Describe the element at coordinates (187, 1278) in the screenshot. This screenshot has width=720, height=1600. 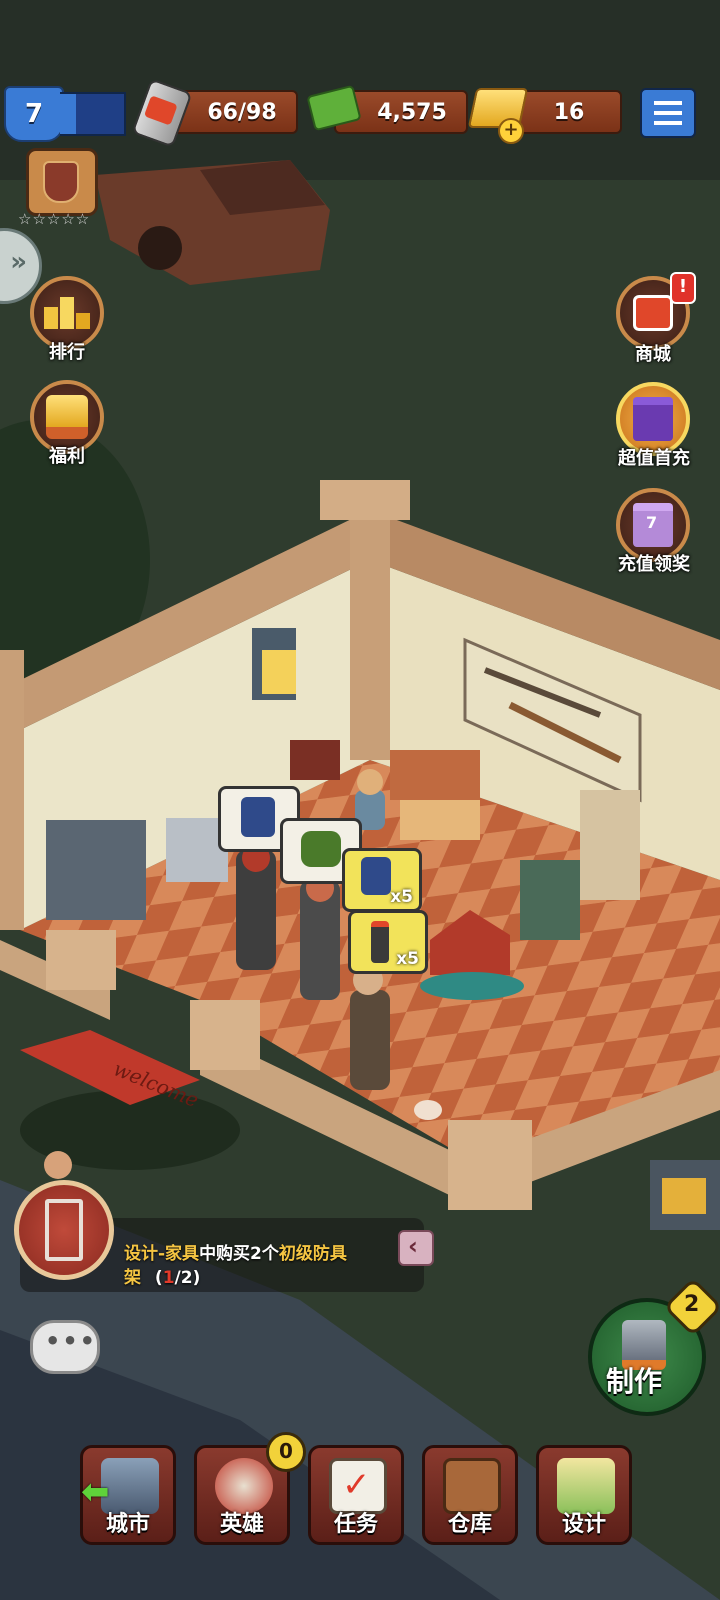
I see `progress-total: /2)` at that location.